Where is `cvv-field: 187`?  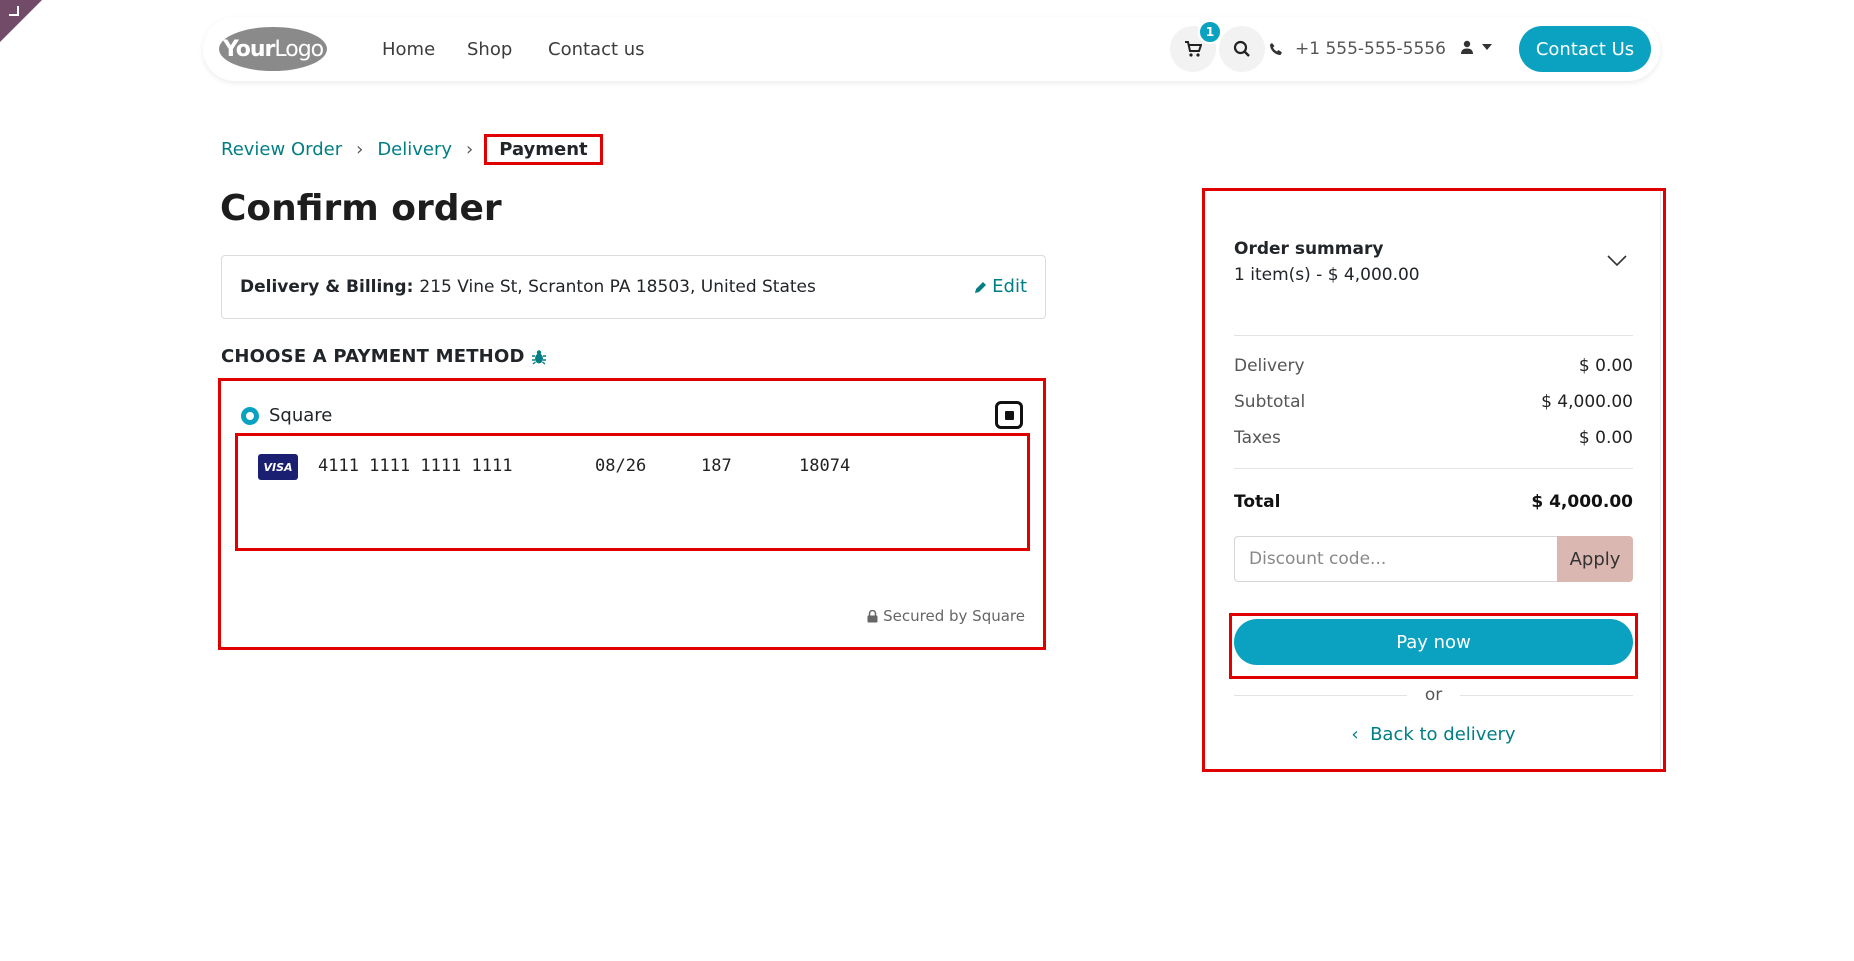
cvv-field: 187 is located at coordinates (716, 466).